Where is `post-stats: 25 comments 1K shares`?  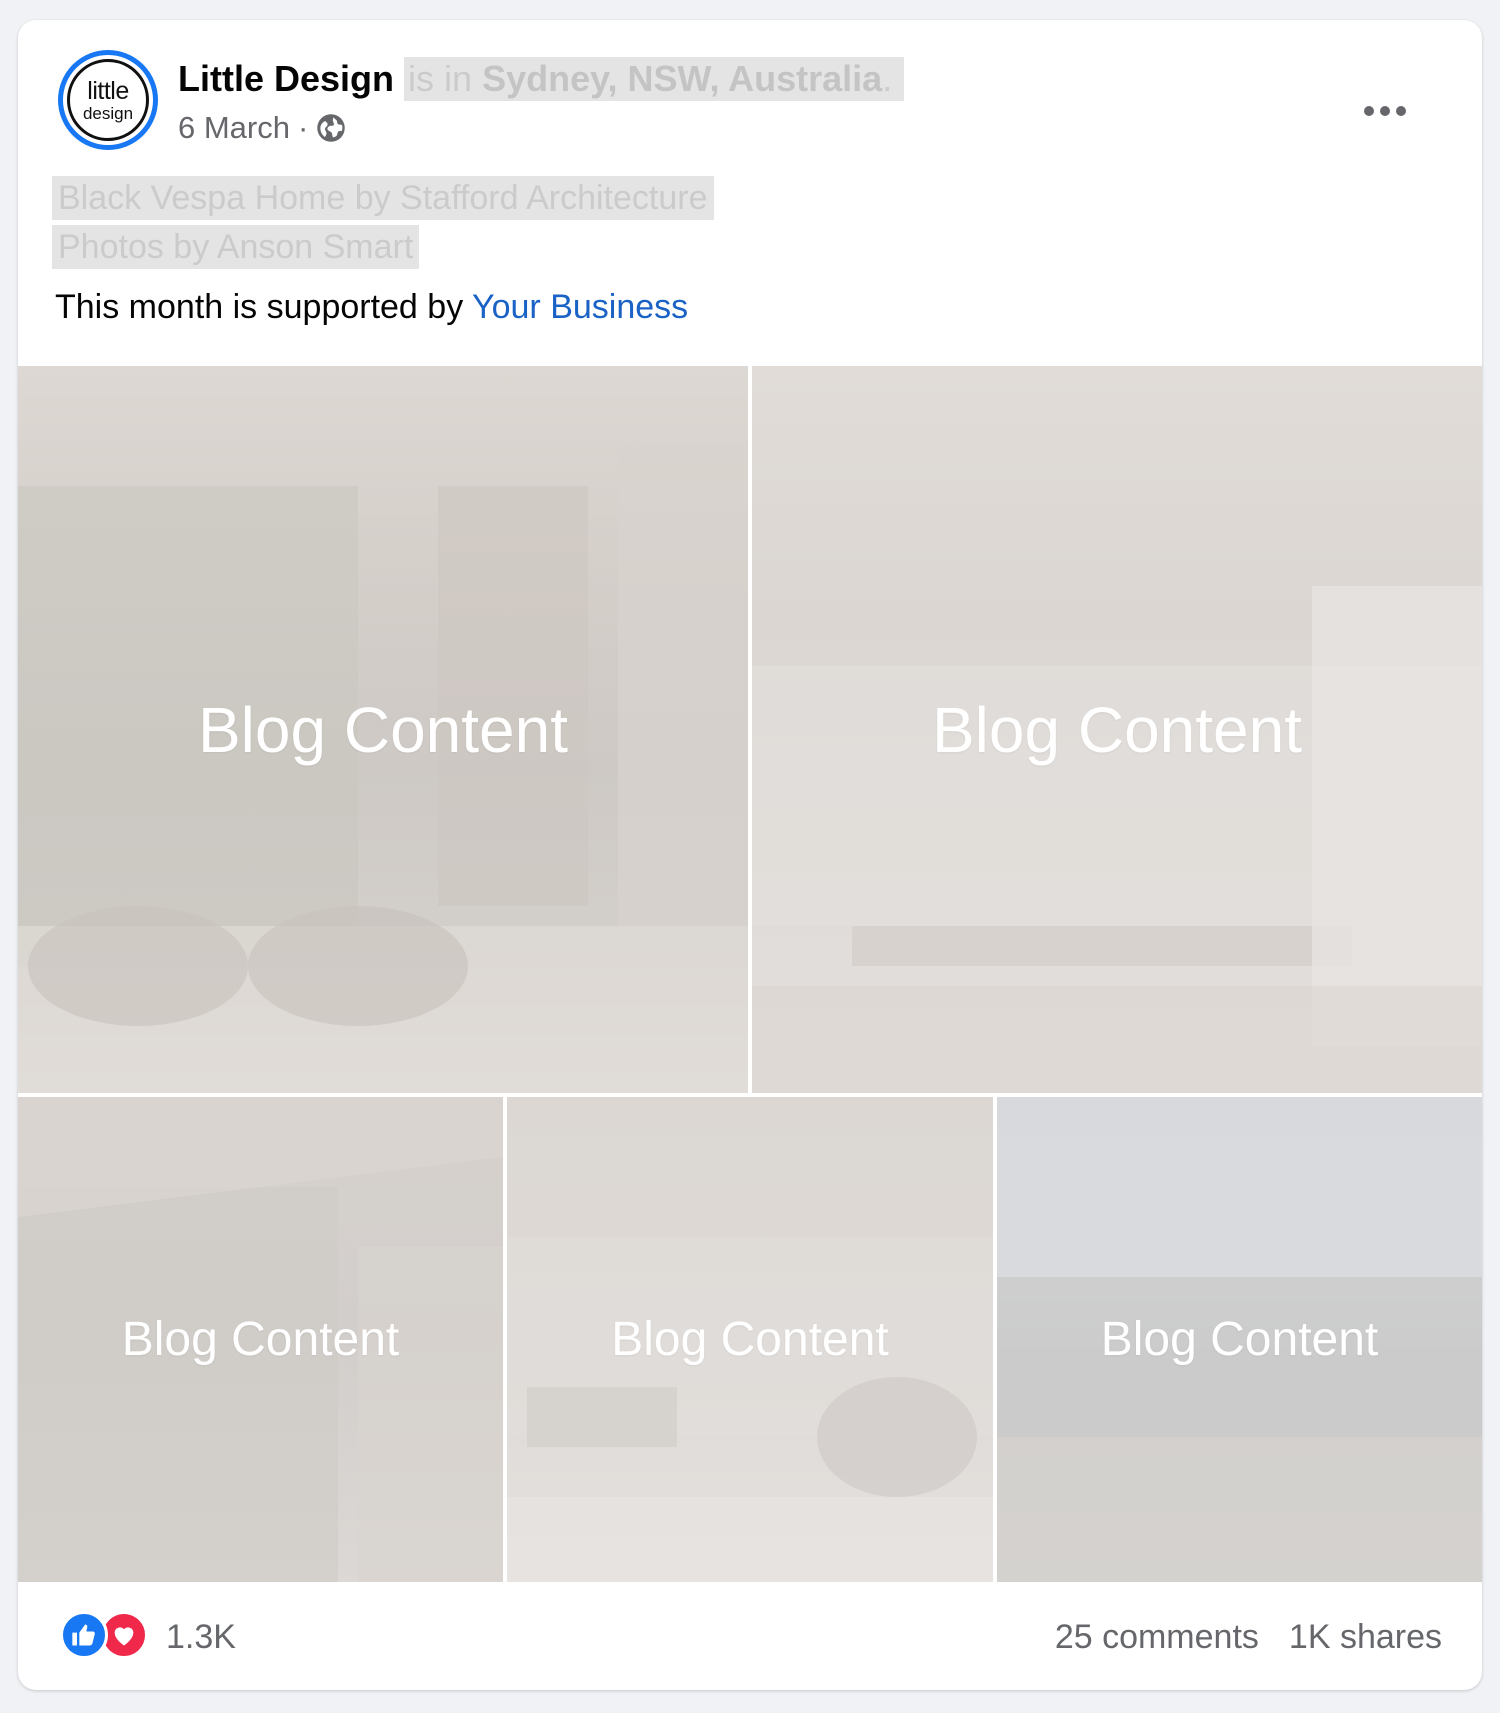
post-stats: 25 comments 1K shares is located at coordinates (1248, 1637).